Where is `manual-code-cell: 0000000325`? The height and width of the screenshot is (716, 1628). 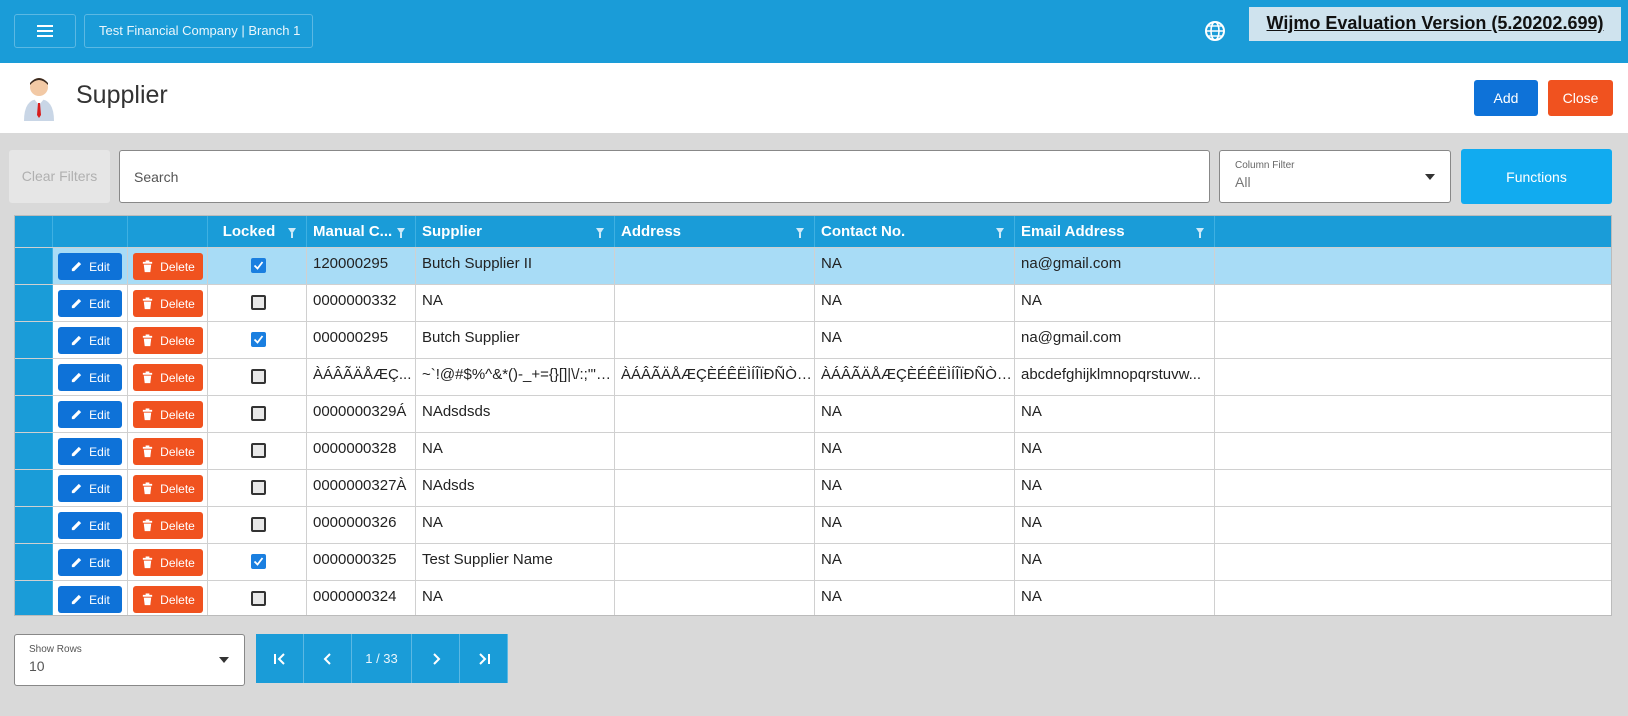
manual-code-cell: 0000000325 is located at coordinates (361, 562).